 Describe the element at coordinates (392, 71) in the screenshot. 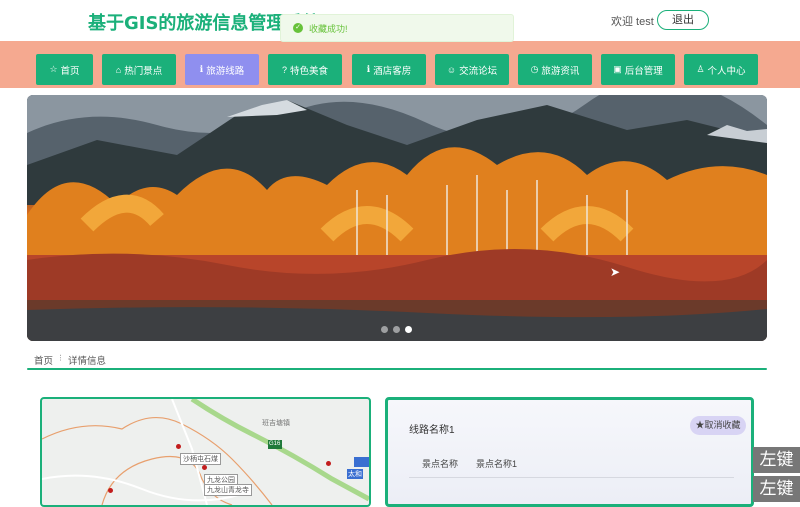

I see `nav-item-label: 酒店客房` at that location.